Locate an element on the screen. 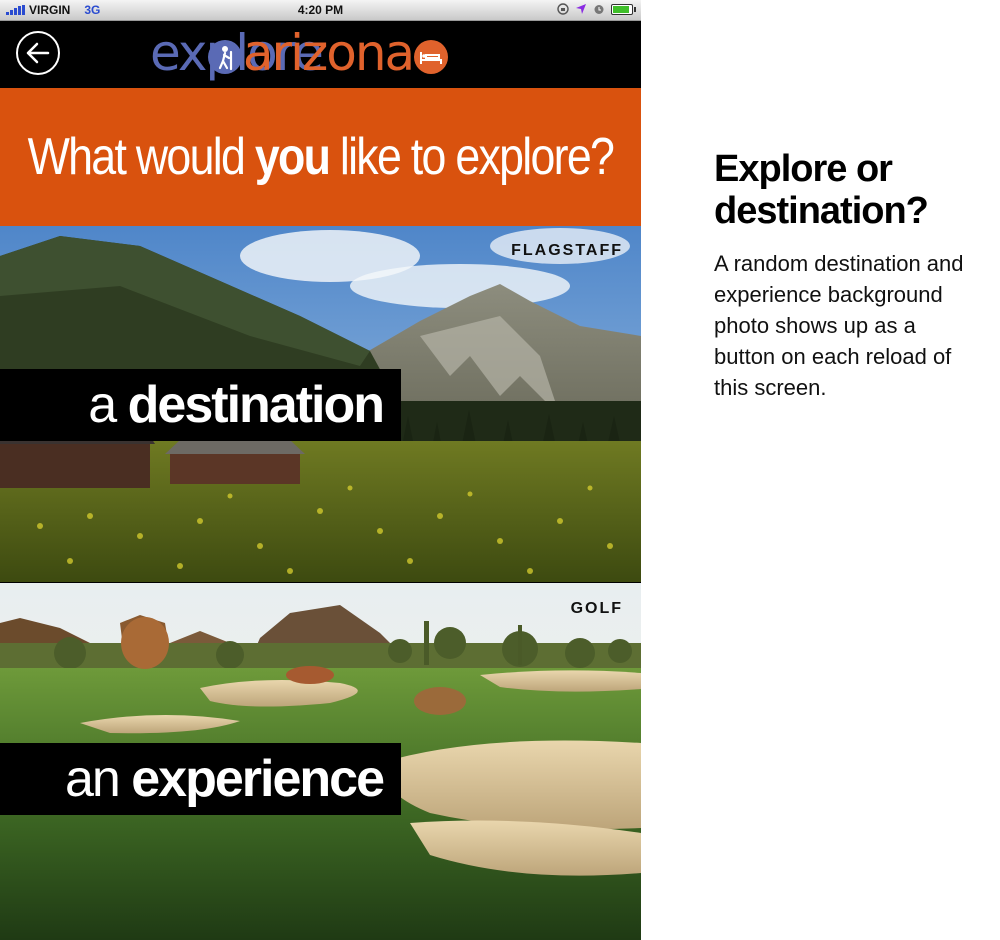 This screenshot has height=940, width=1000. lock-rotation-icon is located at coordinates (563, 9).